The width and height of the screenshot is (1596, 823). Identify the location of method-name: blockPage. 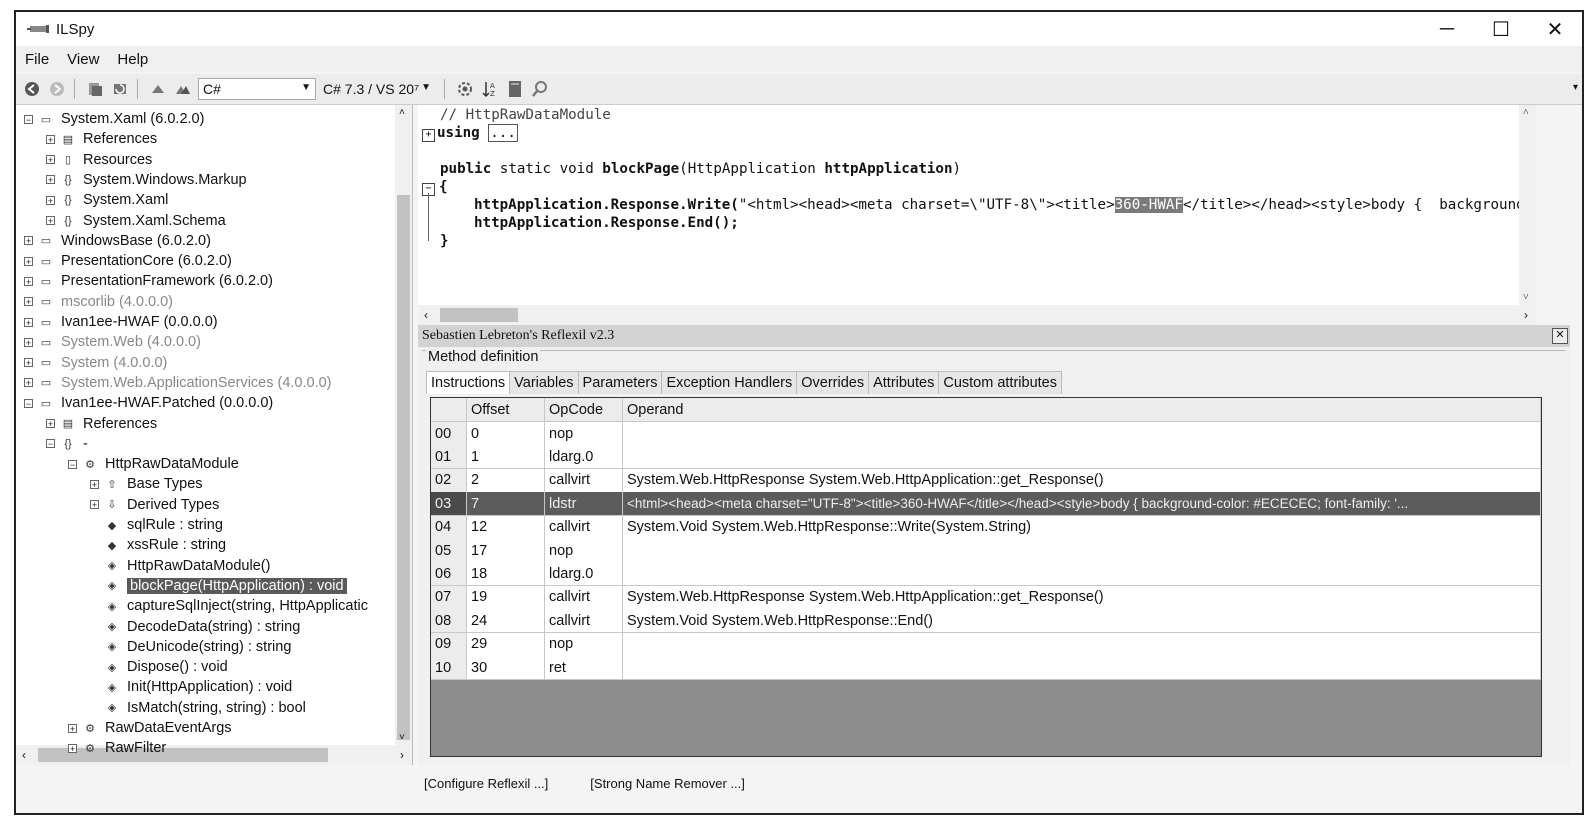
(640, 169).